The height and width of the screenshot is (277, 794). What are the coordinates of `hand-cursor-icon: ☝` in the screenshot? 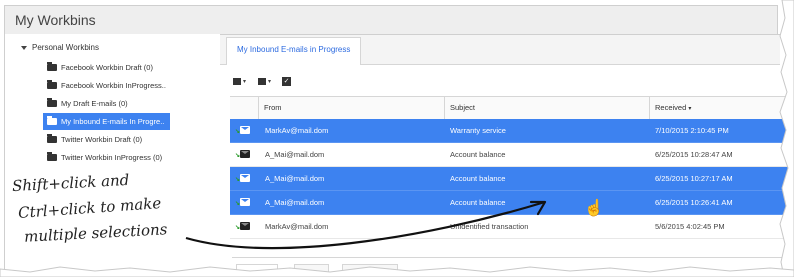 It's located at (594, 208).